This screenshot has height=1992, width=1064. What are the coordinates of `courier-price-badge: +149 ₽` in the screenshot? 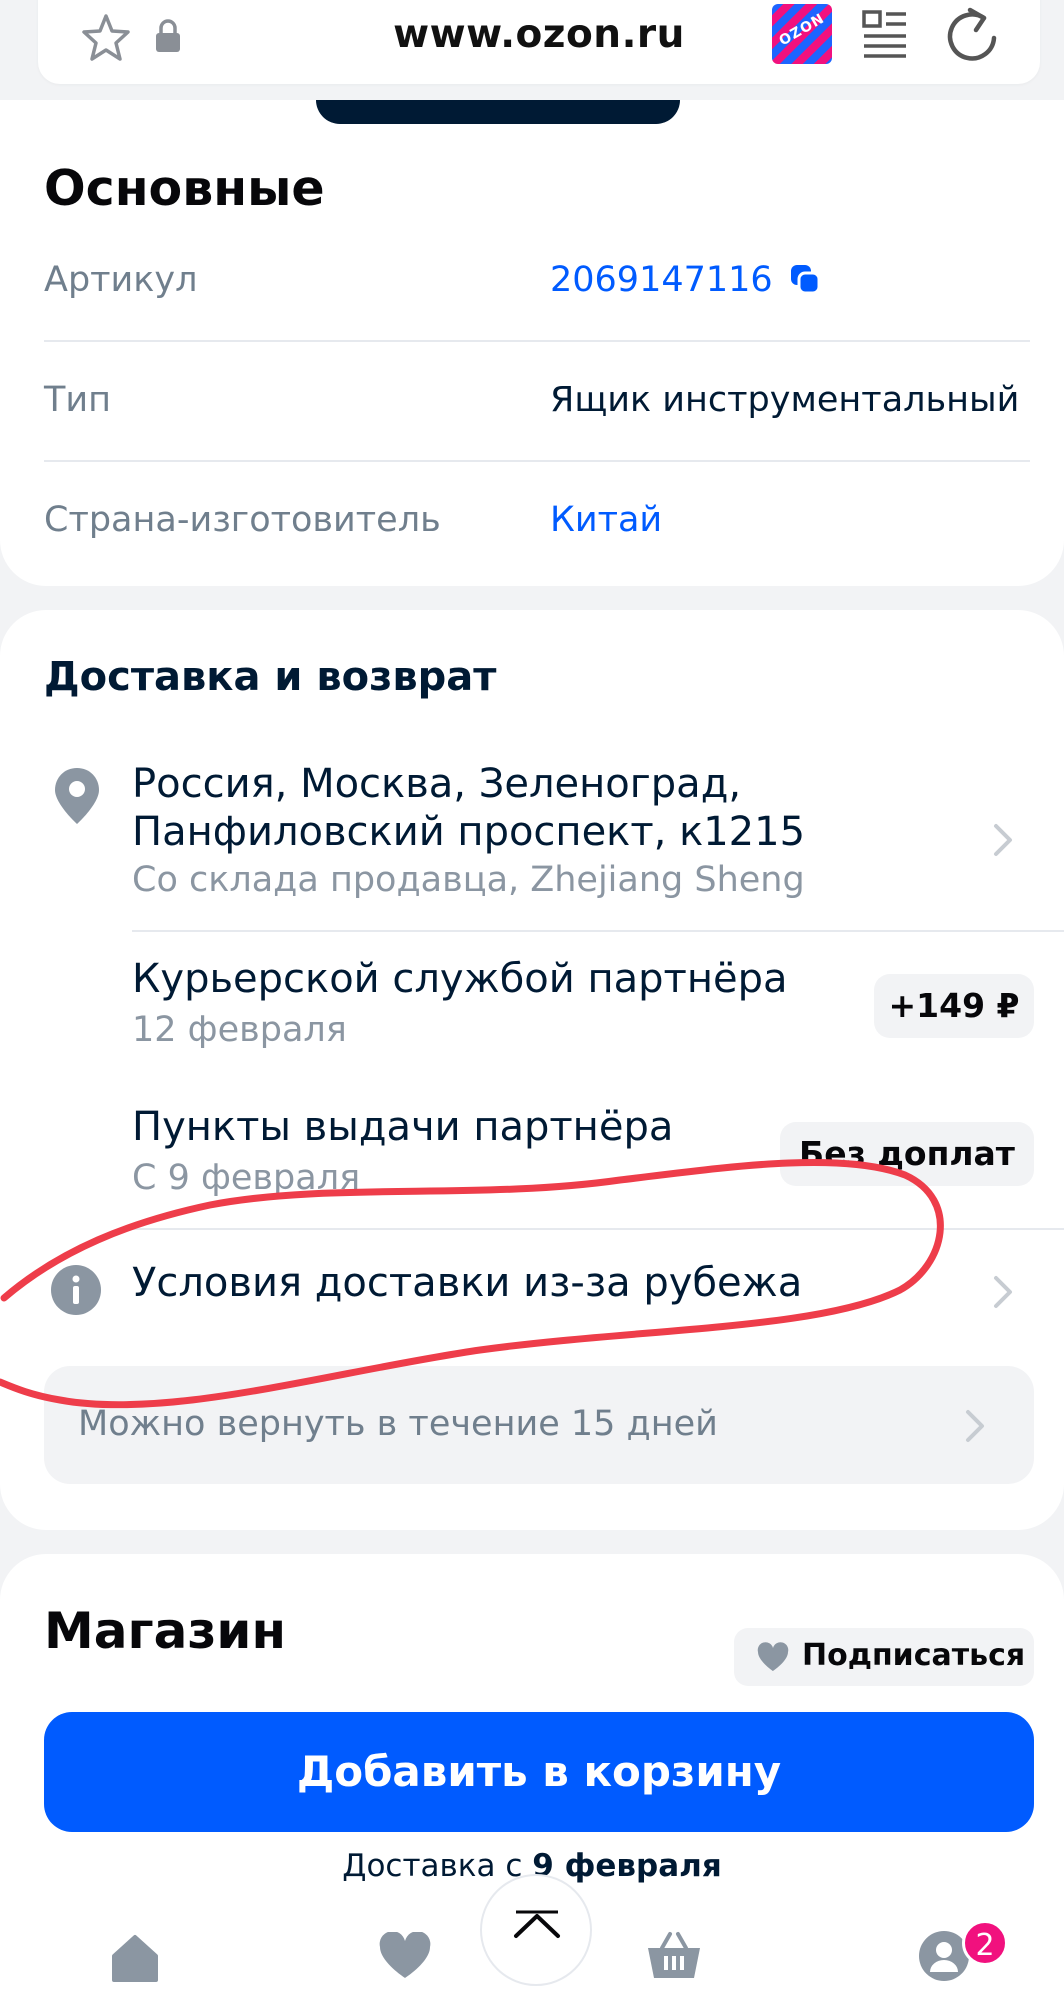 It's located at (954, 1006).